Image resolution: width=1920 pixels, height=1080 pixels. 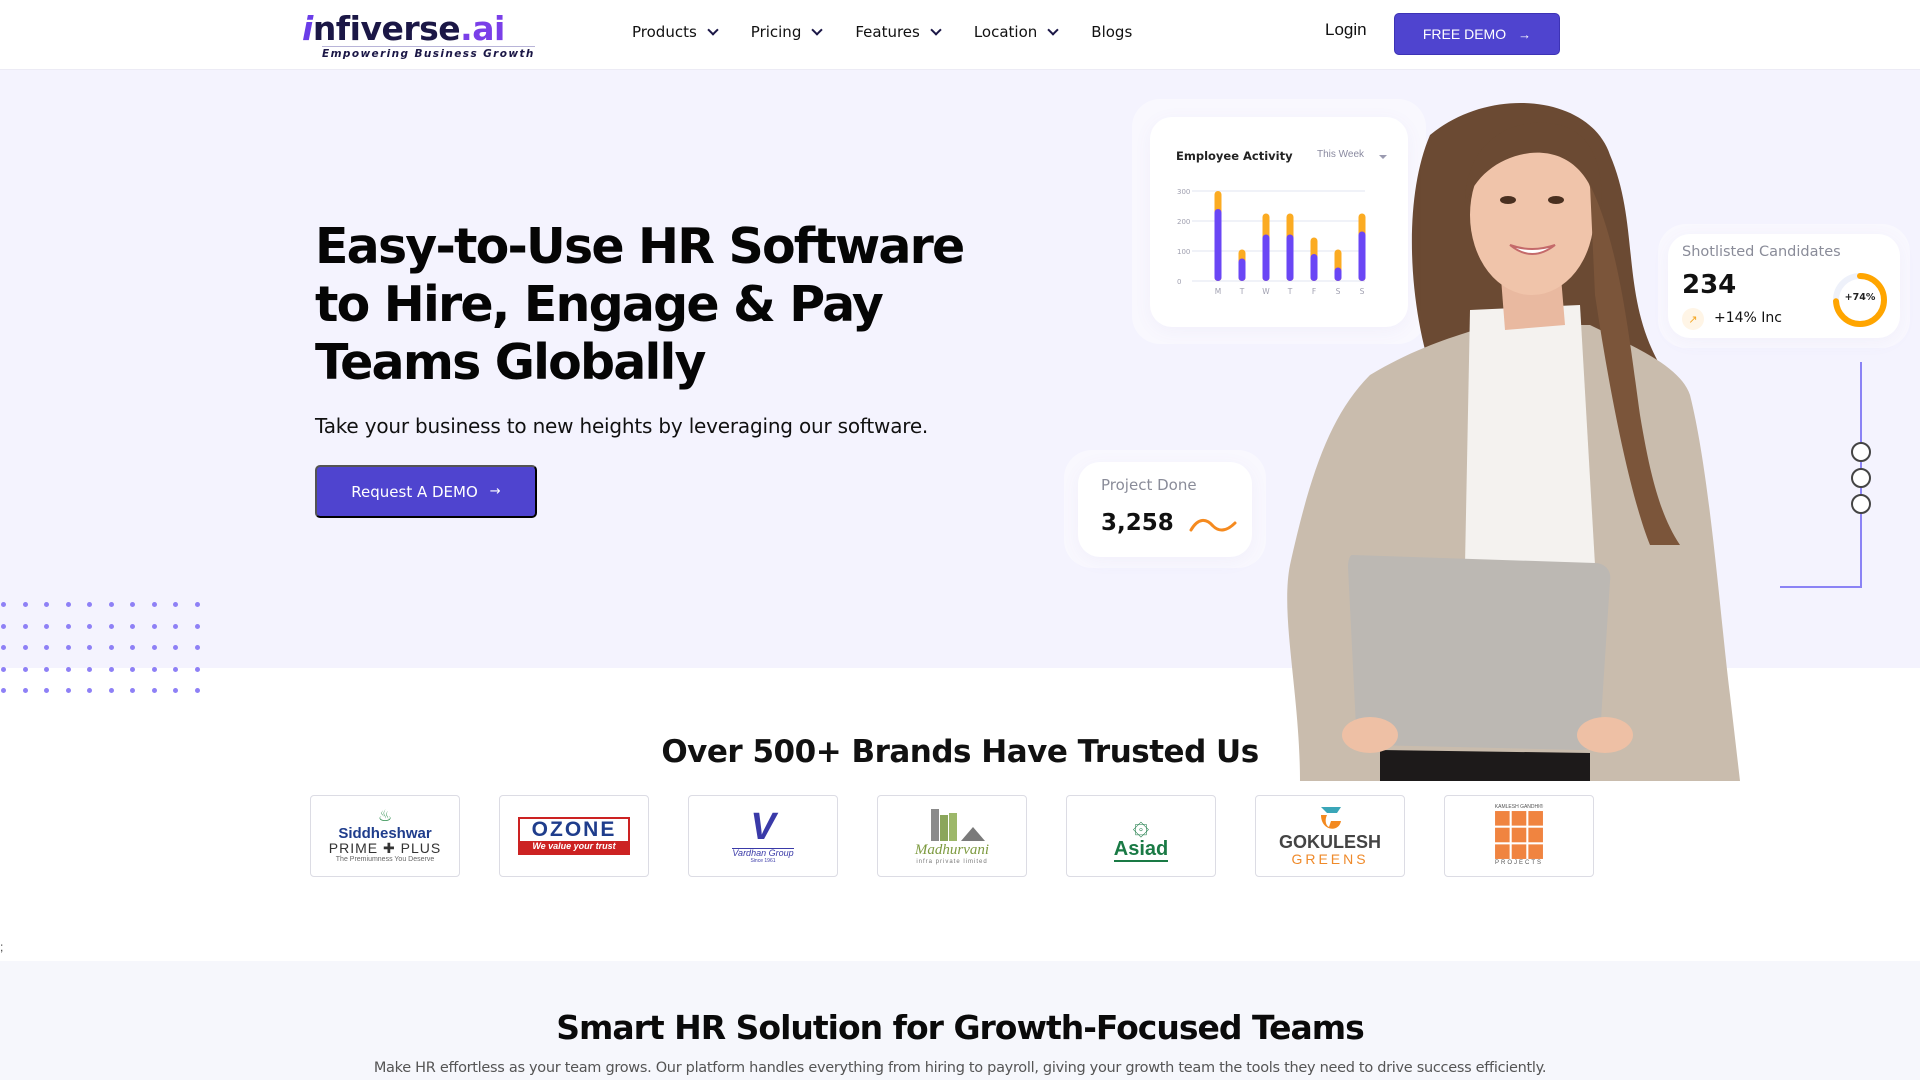 I want to click on nav-features: Features, so click(x=898, y=32).